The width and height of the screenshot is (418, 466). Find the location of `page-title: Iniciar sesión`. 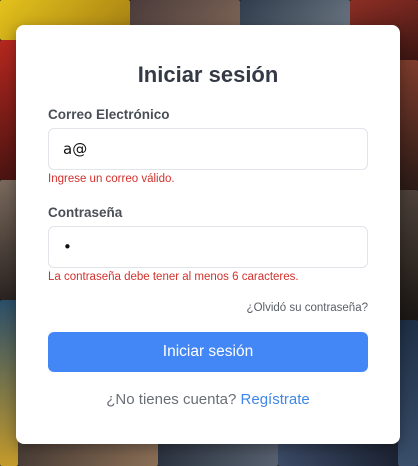

page-title: Iniciar sesión is located at coordinates (208, 74).